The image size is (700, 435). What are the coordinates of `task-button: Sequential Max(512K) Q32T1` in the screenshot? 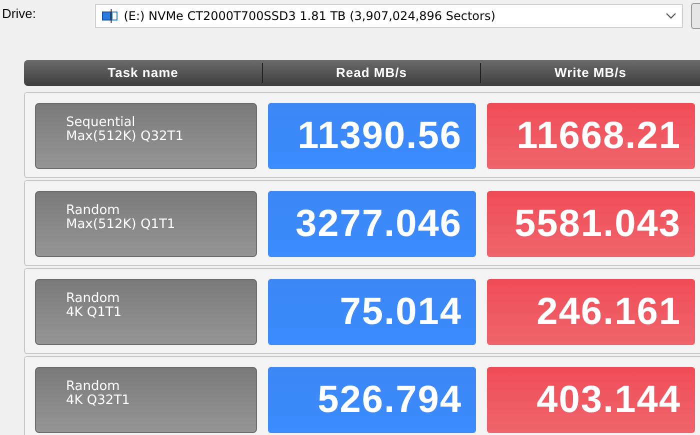 It's located at (146, 136).